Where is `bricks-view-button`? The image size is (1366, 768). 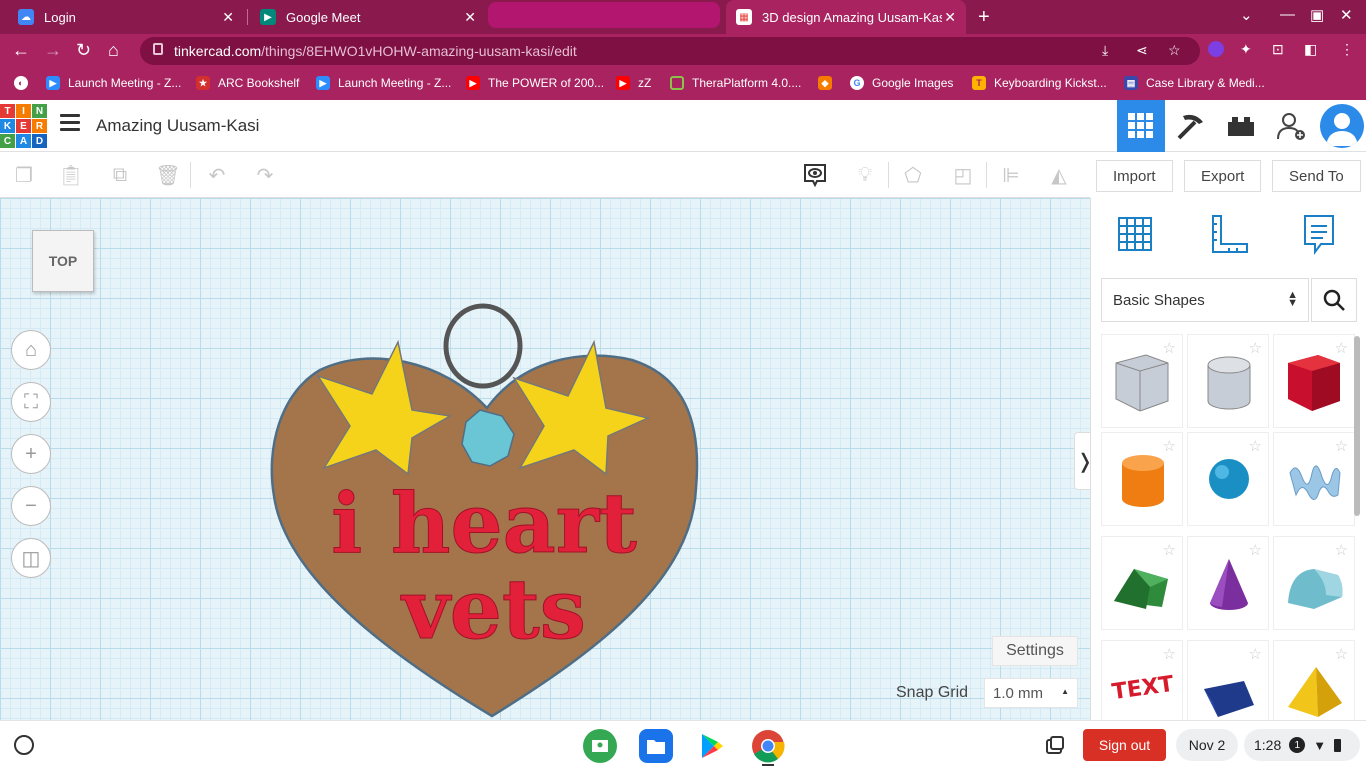 bricks-view-button is located at coordinates (1241, 126).